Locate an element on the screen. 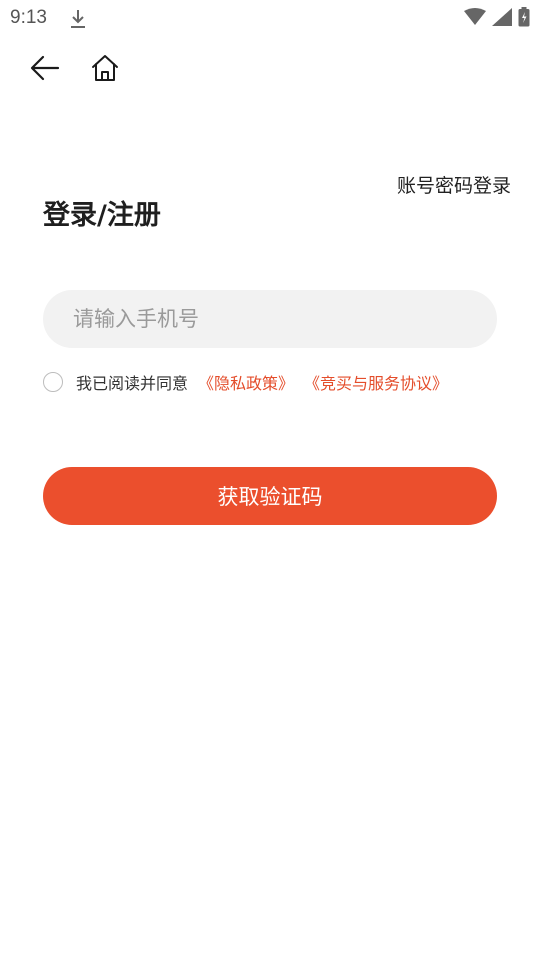 This screenshot has width=540, height=960. get-verification-code-button: 获取验证码 is located at coordinates (270, 496).